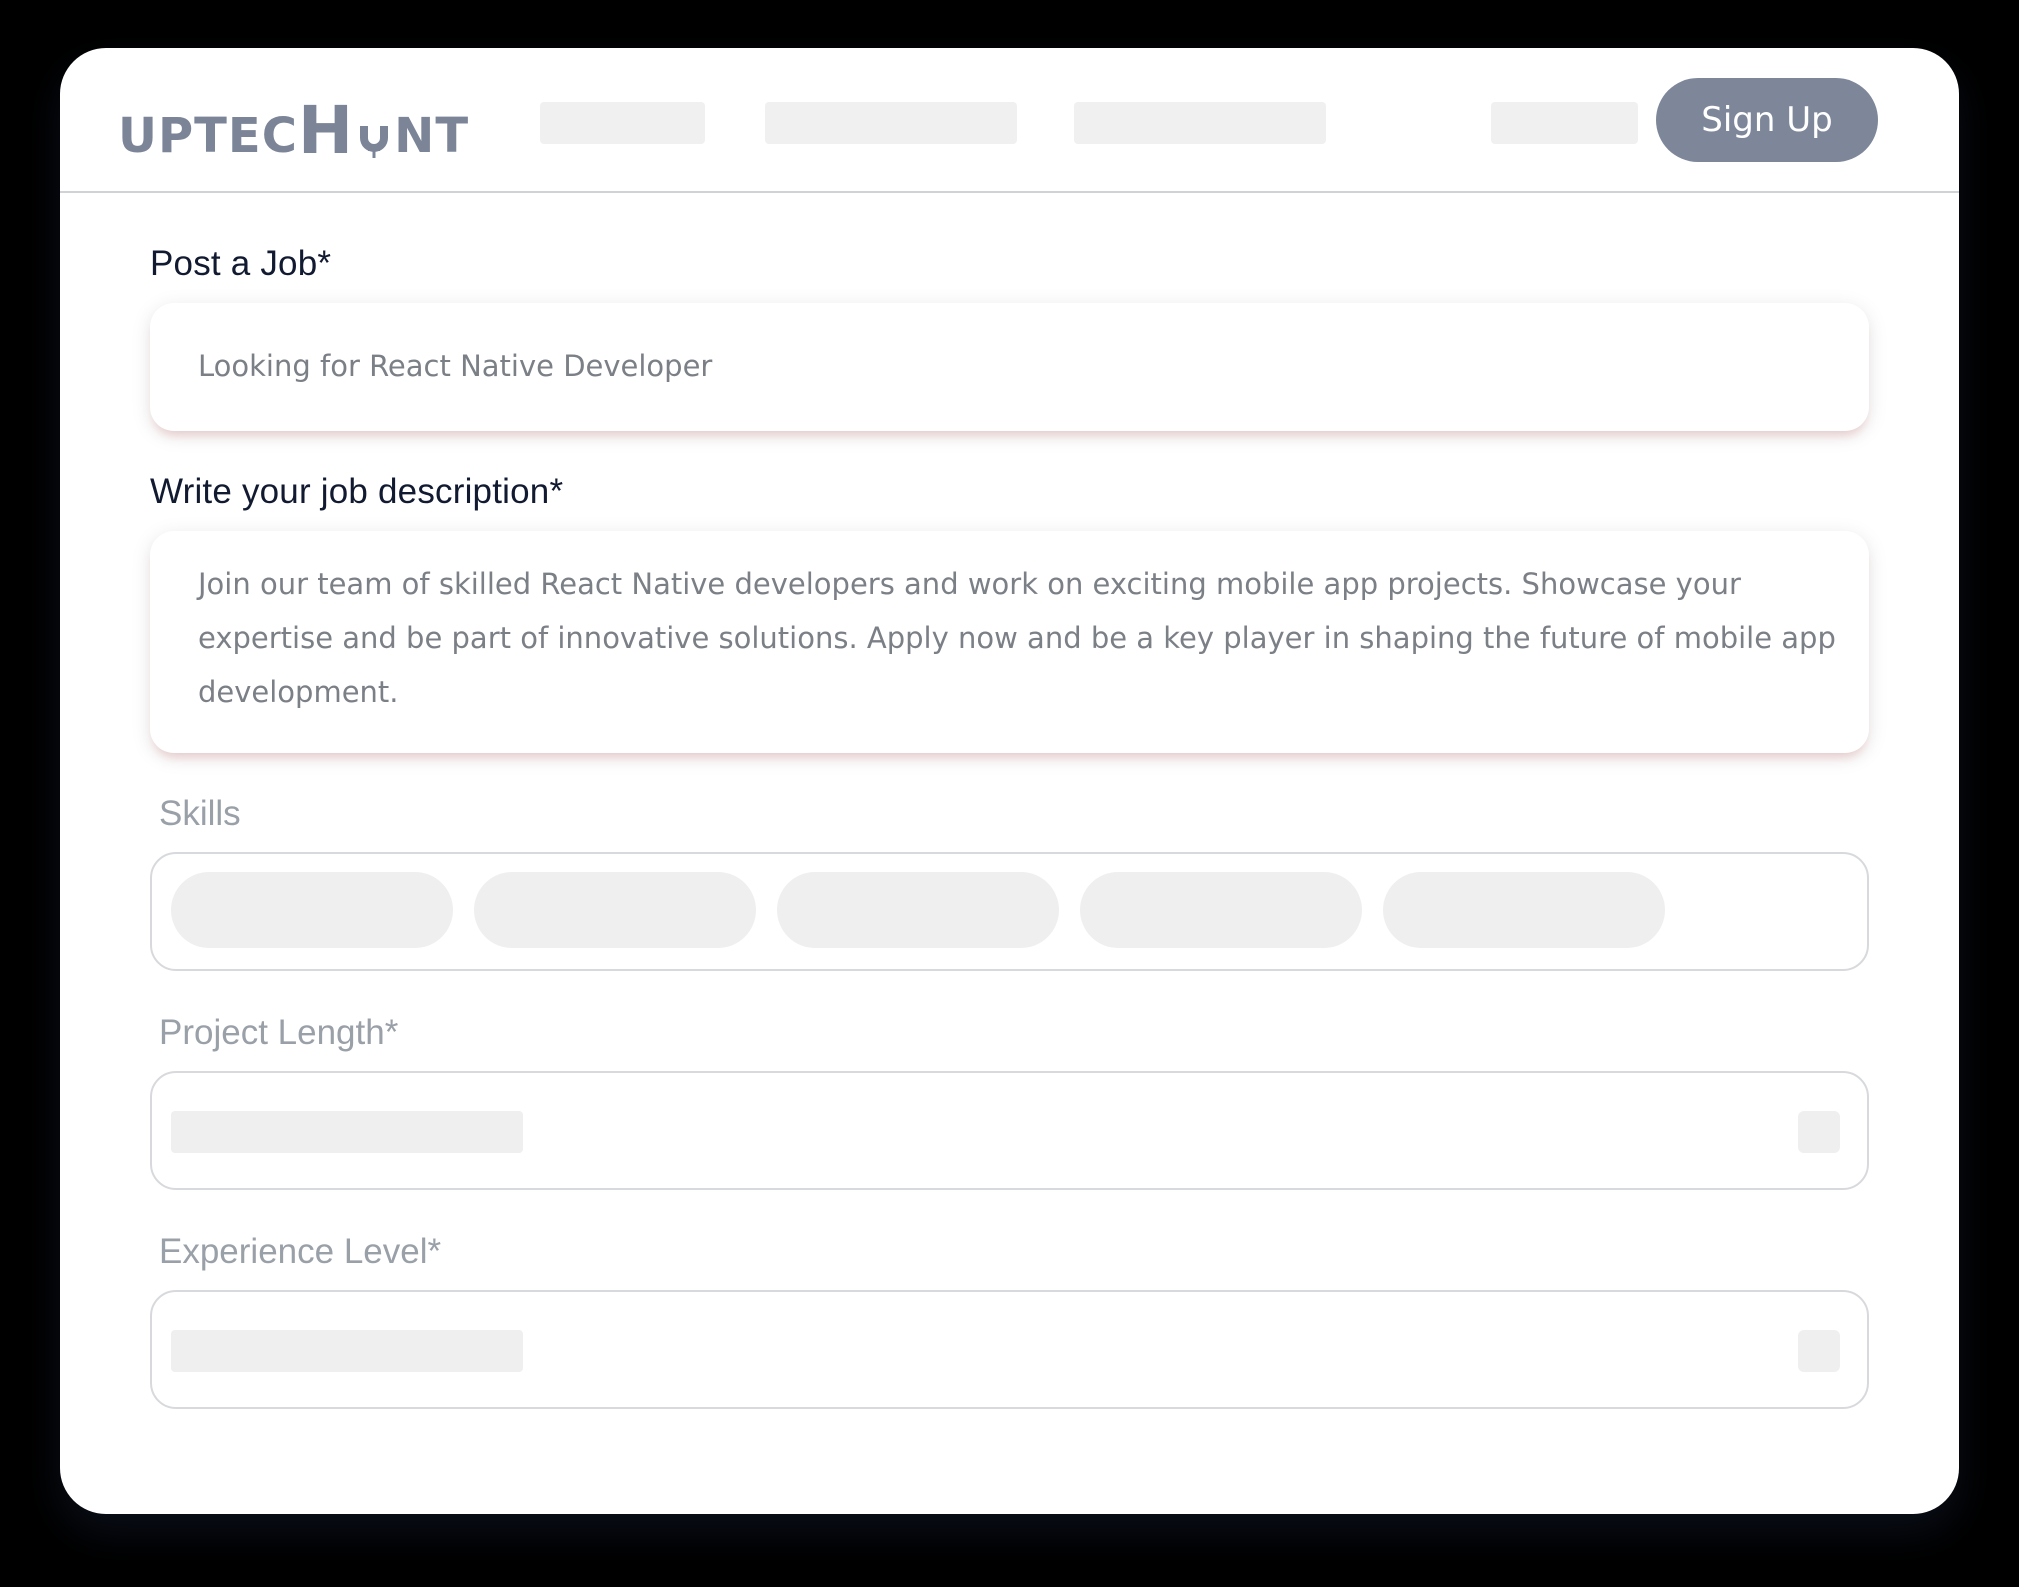  What do you see at coordinates (347, 1132) in the screenshot?
I see `project-length-value-placeholder` at bounding box center [347, 1132].